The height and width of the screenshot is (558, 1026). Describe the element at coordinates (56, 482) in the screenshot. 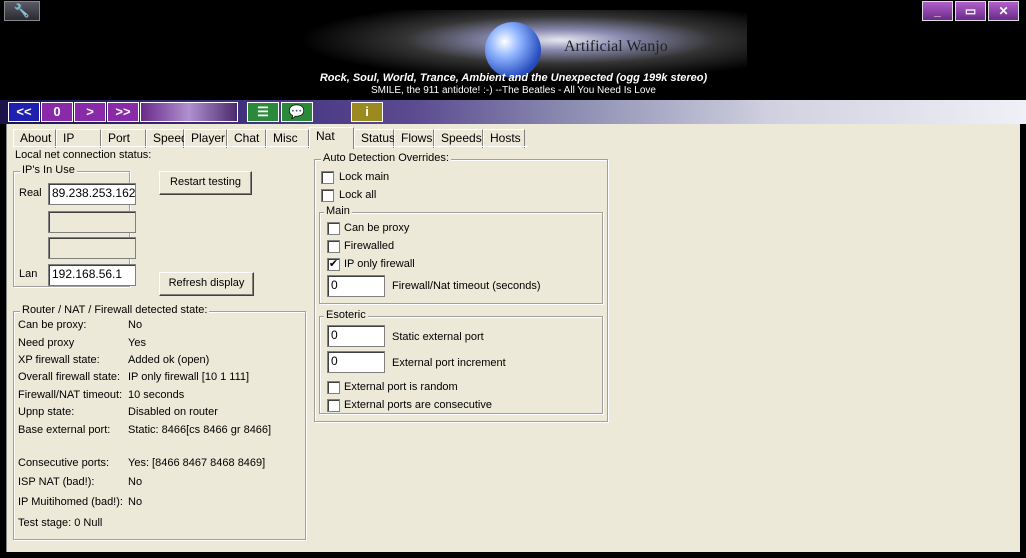

I see `isp-nat-label: ISP NAT (bad!):` at that location.